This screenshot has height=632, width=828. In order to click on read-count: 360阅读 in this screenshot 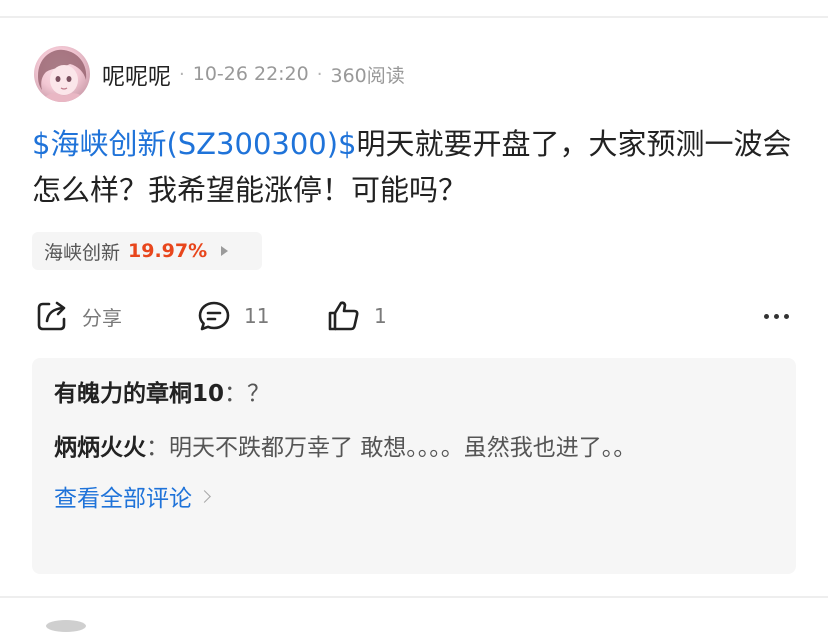, I will do `click(367, 75)`.